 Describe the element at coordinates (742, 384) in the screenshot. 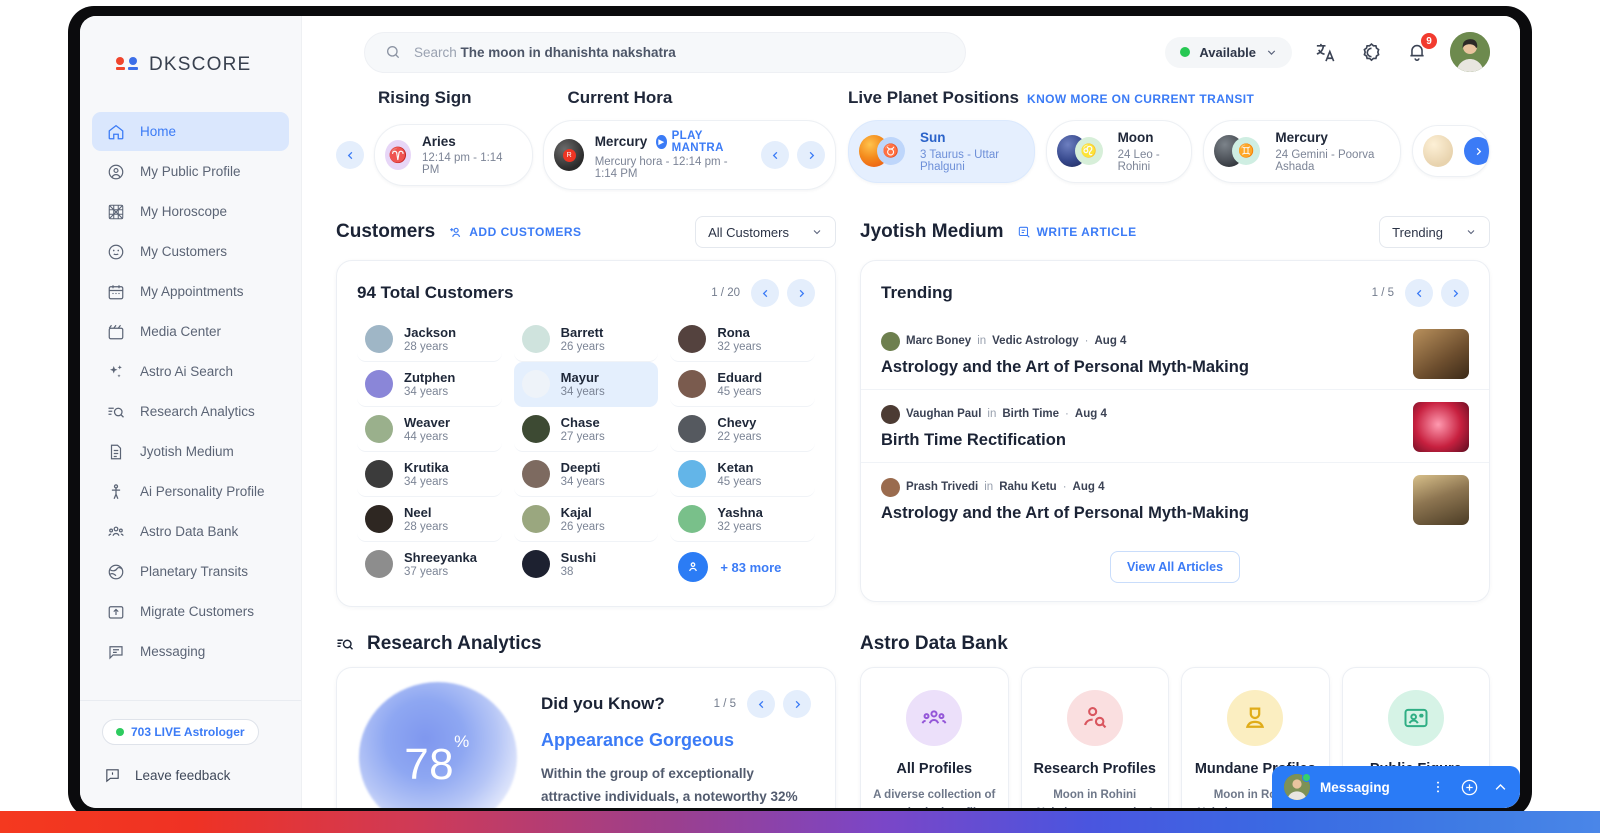

I see `list-item: Eduard 45 years` at that location.